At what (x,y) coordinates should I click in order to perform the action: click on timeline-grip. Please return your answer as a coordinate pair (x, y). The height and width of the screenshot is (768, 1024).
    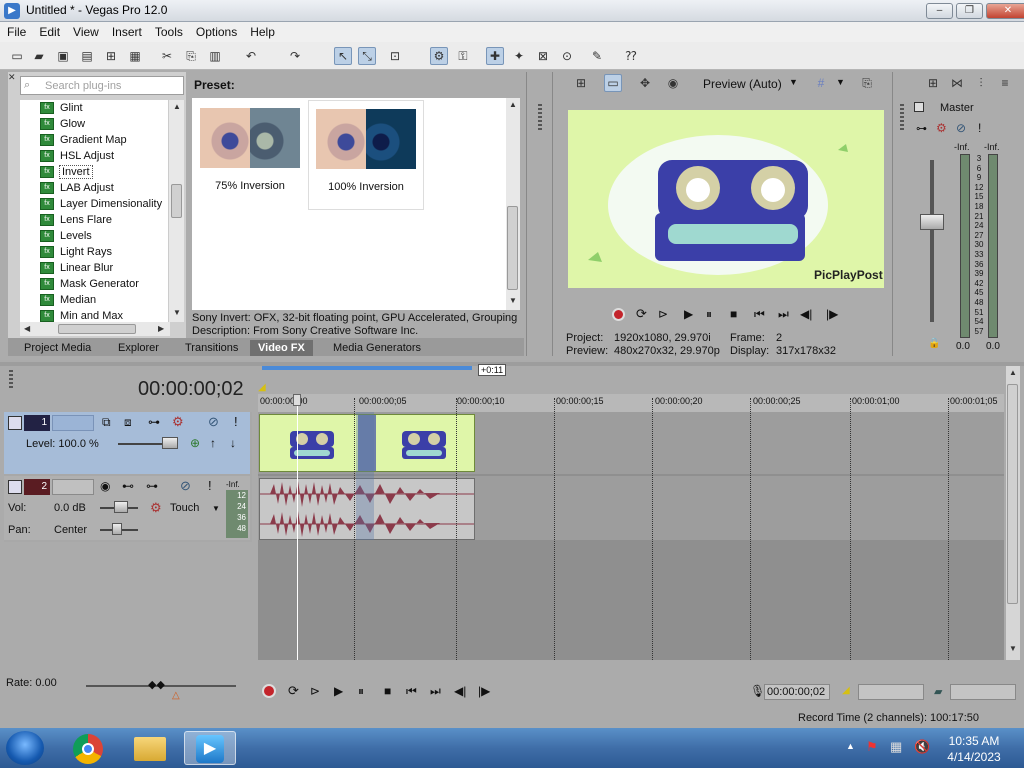
    Looking at the image, I should click on (11, 380).